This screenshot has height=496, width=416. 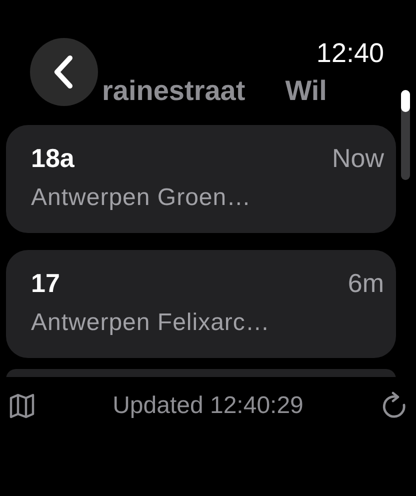 What do you see at coordinates (350, 53) in the screenshot?
I see `clock: 12:40` at bounding box center [350, 53].